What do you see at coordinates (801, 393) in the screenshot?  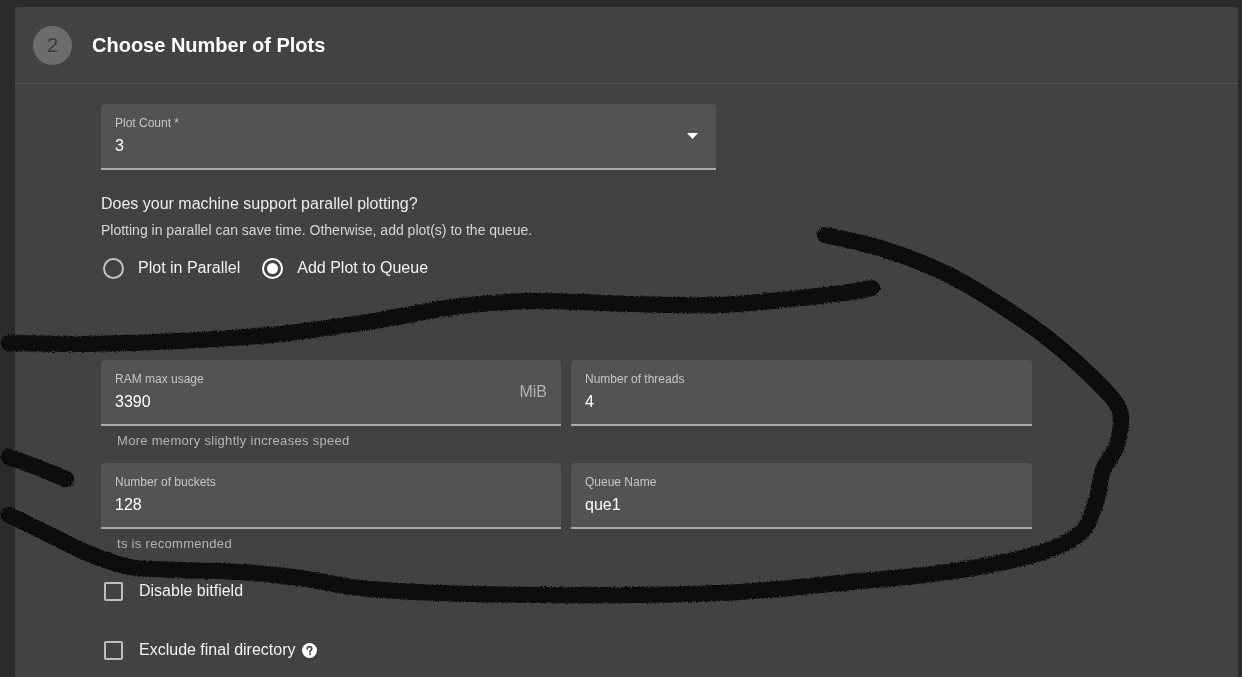 I see `text-field: Number of threads 4` at bounding box center [801, 393].